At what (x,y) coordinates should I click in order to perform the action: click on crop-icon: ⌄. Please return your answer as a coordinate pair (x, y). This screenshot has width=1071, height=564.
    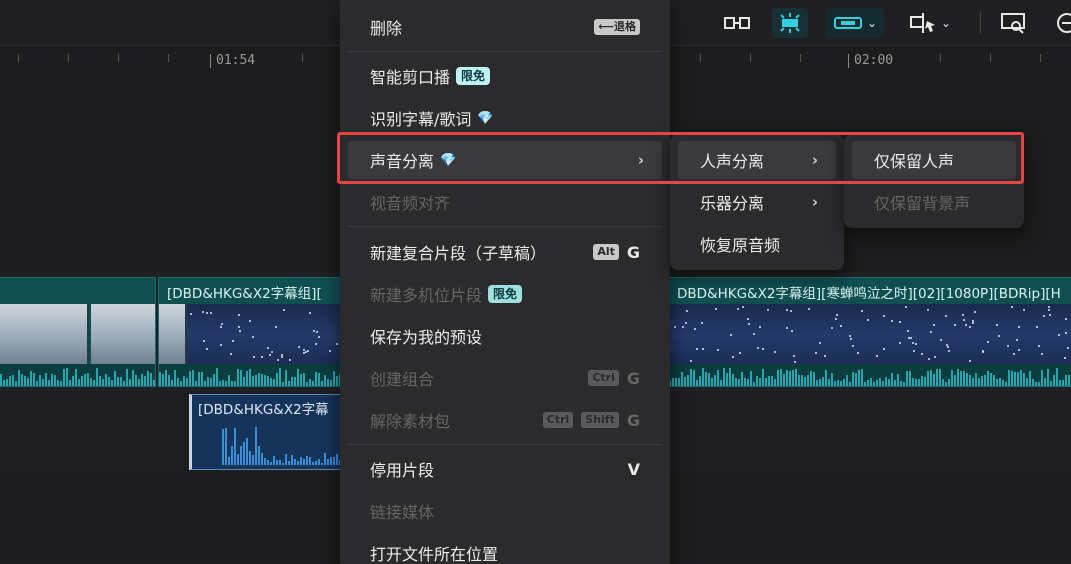
    Looking at the image, I should click on (930, 23).